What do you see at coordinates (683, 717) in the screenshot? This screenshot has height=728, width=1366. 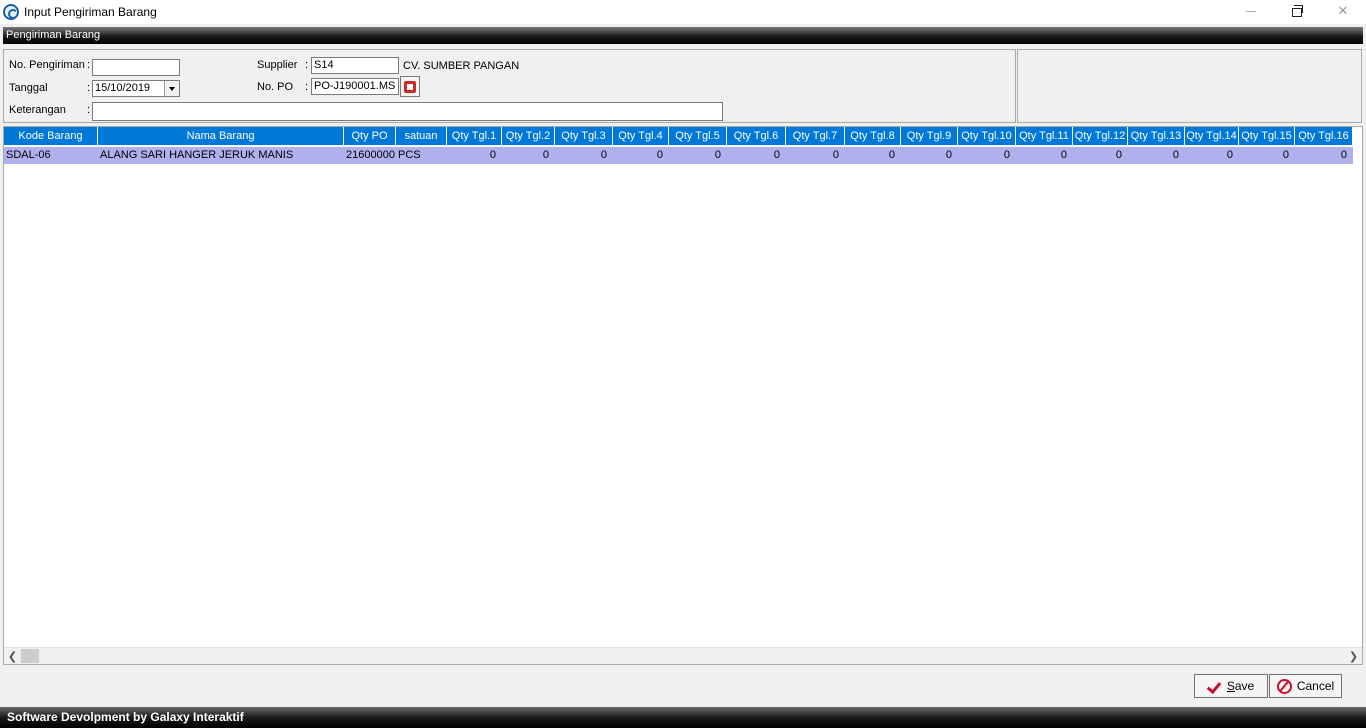 I see `footer: Software Devolpment by Galaxy Interaktif` at bounding box center [683, 717].